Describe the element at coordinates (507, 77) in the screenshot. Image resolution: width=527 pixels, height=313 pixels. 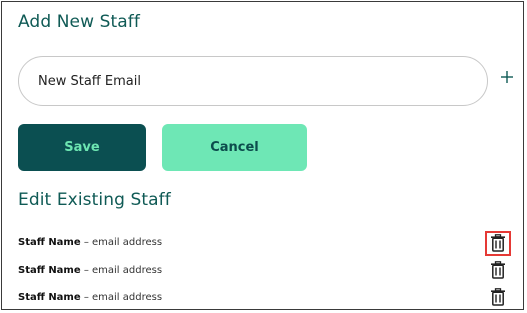
I see `plus-icon` at that location.